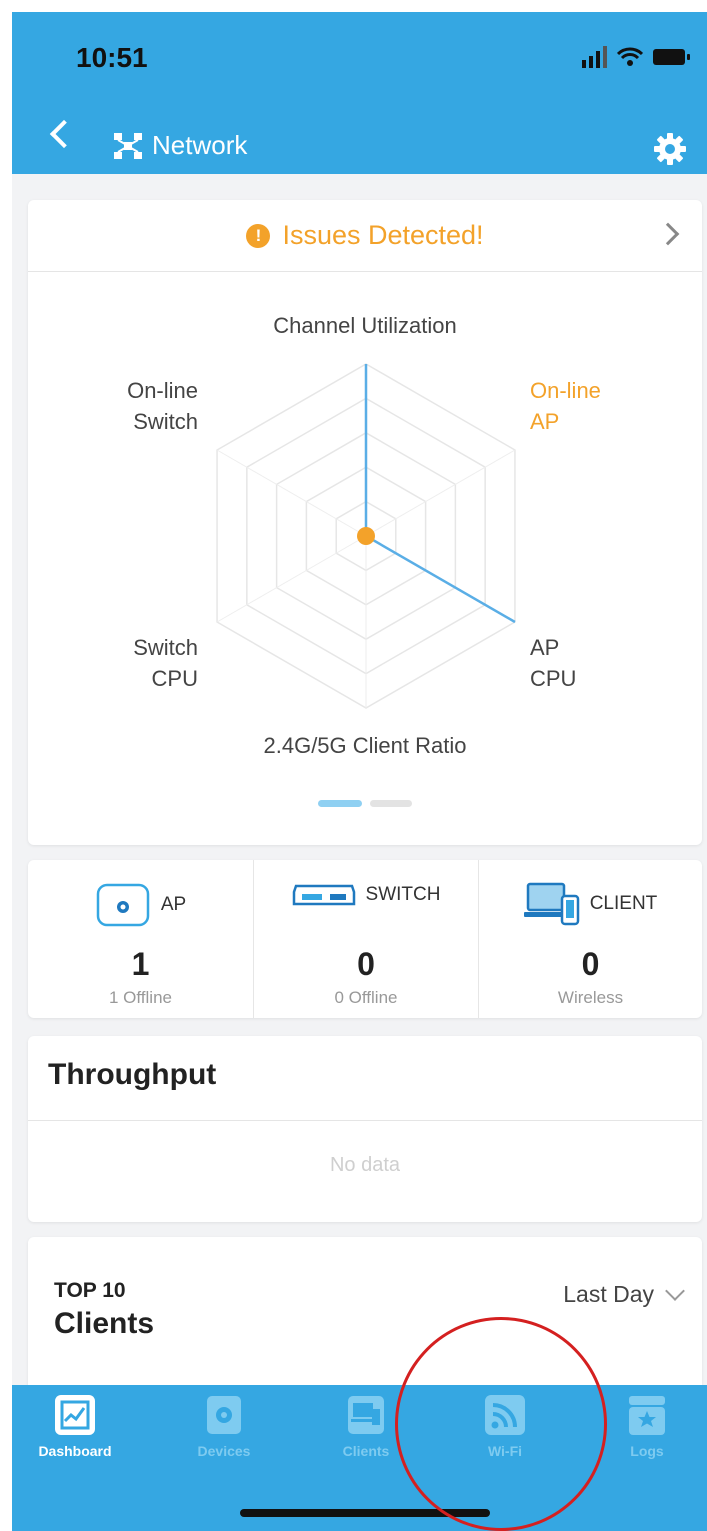 The image size is (707, 1531). What do you see at coordinates (365, 1165) in the screenshot?
I see `throughput-empty-text: No data` at bounding box center [365, 1165].